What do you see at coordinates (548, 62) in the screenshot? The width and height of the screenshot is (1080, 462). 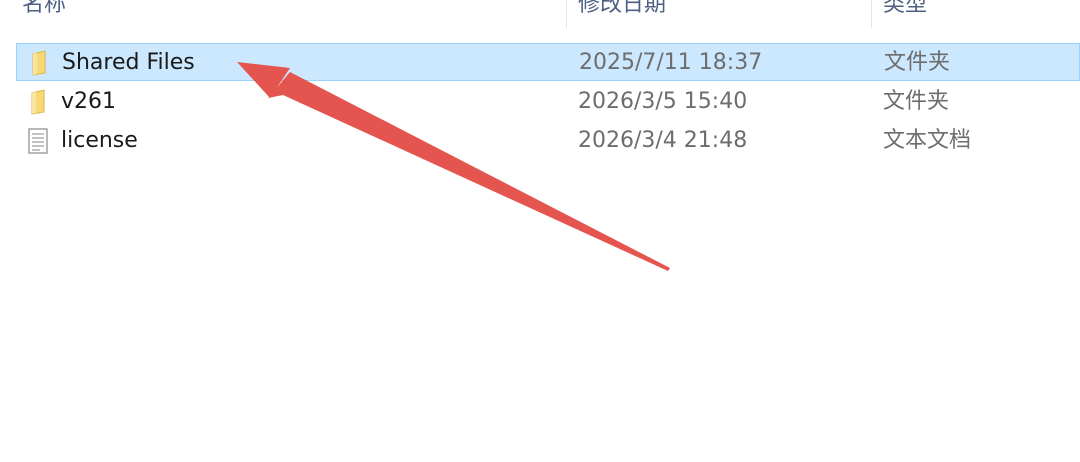 I see `file-row-shared-files: Shared Files 2025/7/11 18:37 文件夹` at bounding box center [548, 62].